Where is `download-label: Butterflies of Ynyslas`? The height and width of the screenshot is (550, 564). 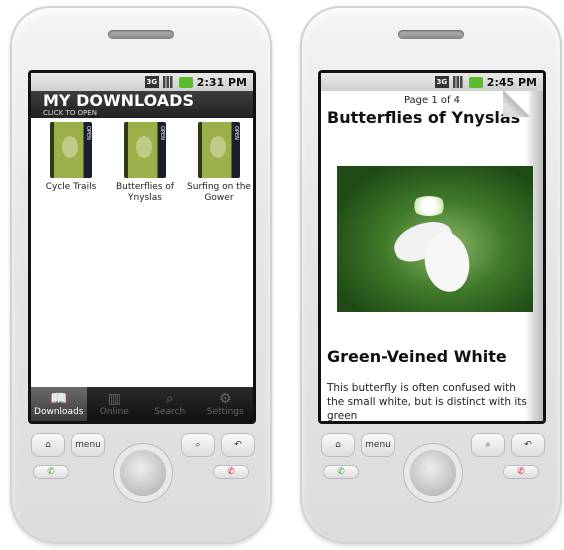
download-label: Butterflies of Ynyslas is located at coordinates (145, 192).